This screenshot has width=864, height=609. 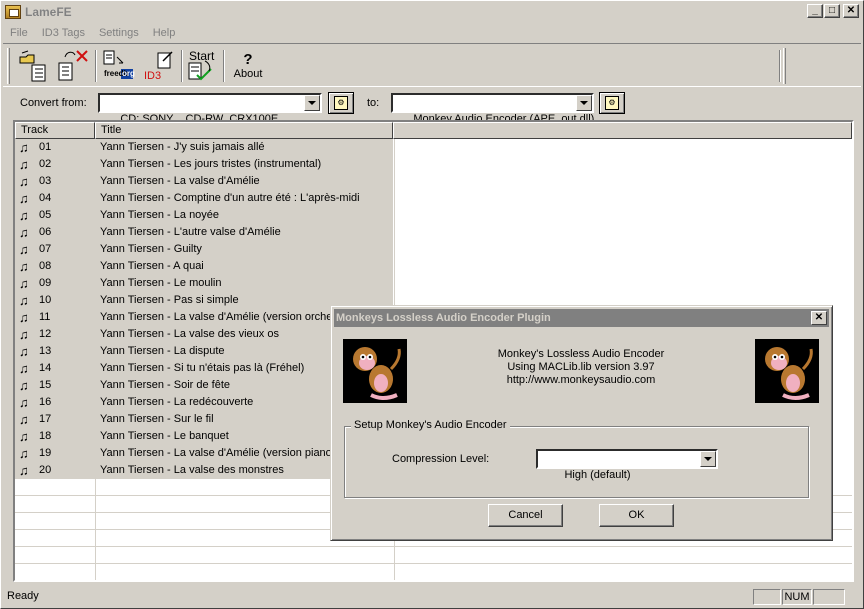 What do you see at coordinates (815, 11) in the screenshot?
I see `minimize-button: _` at bounding box center [815, 11].